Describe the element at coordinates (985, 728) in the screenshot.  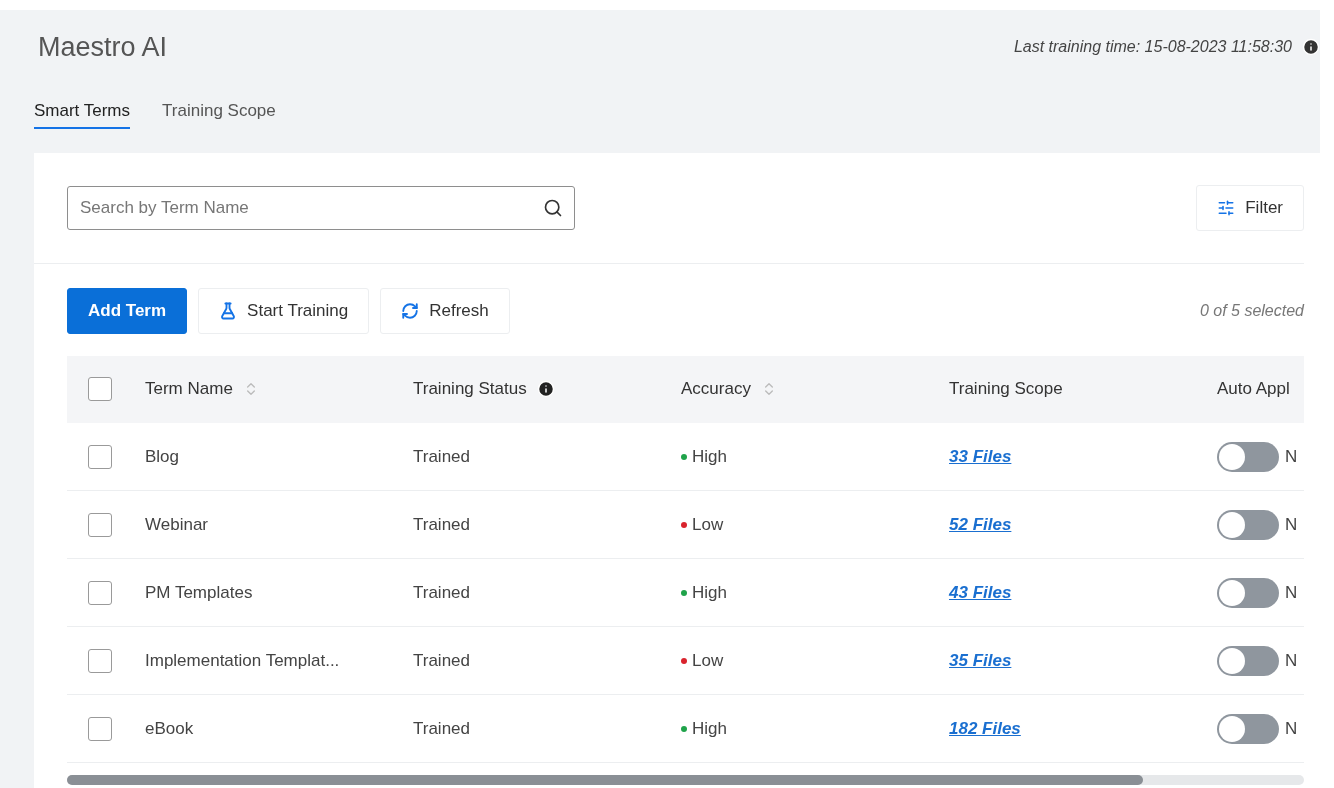
I see `files-link: 182 Files` at that location.